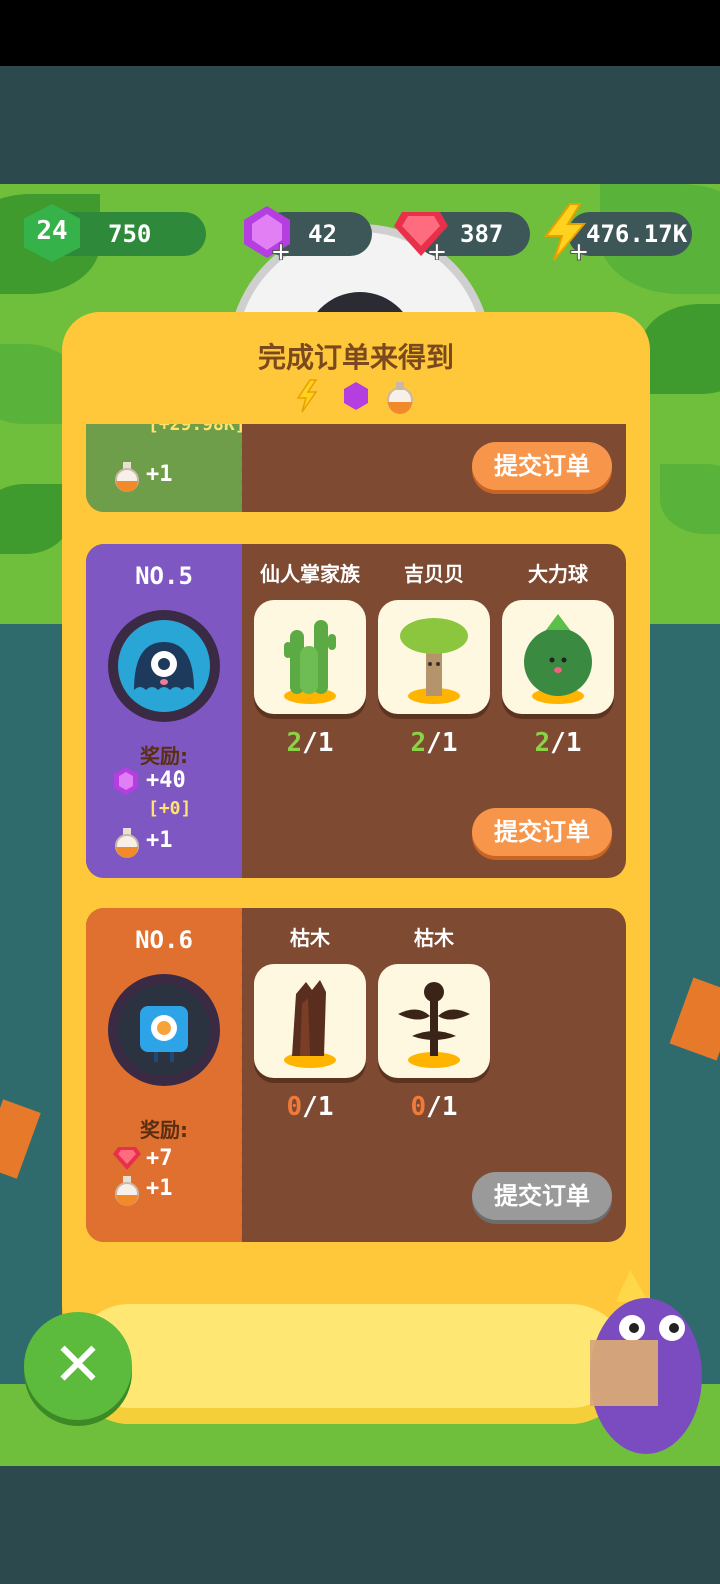 Image resolution: width=720 pixels, height=1584 pixels. I want to click on energy-icon: +, so click(565, 232).